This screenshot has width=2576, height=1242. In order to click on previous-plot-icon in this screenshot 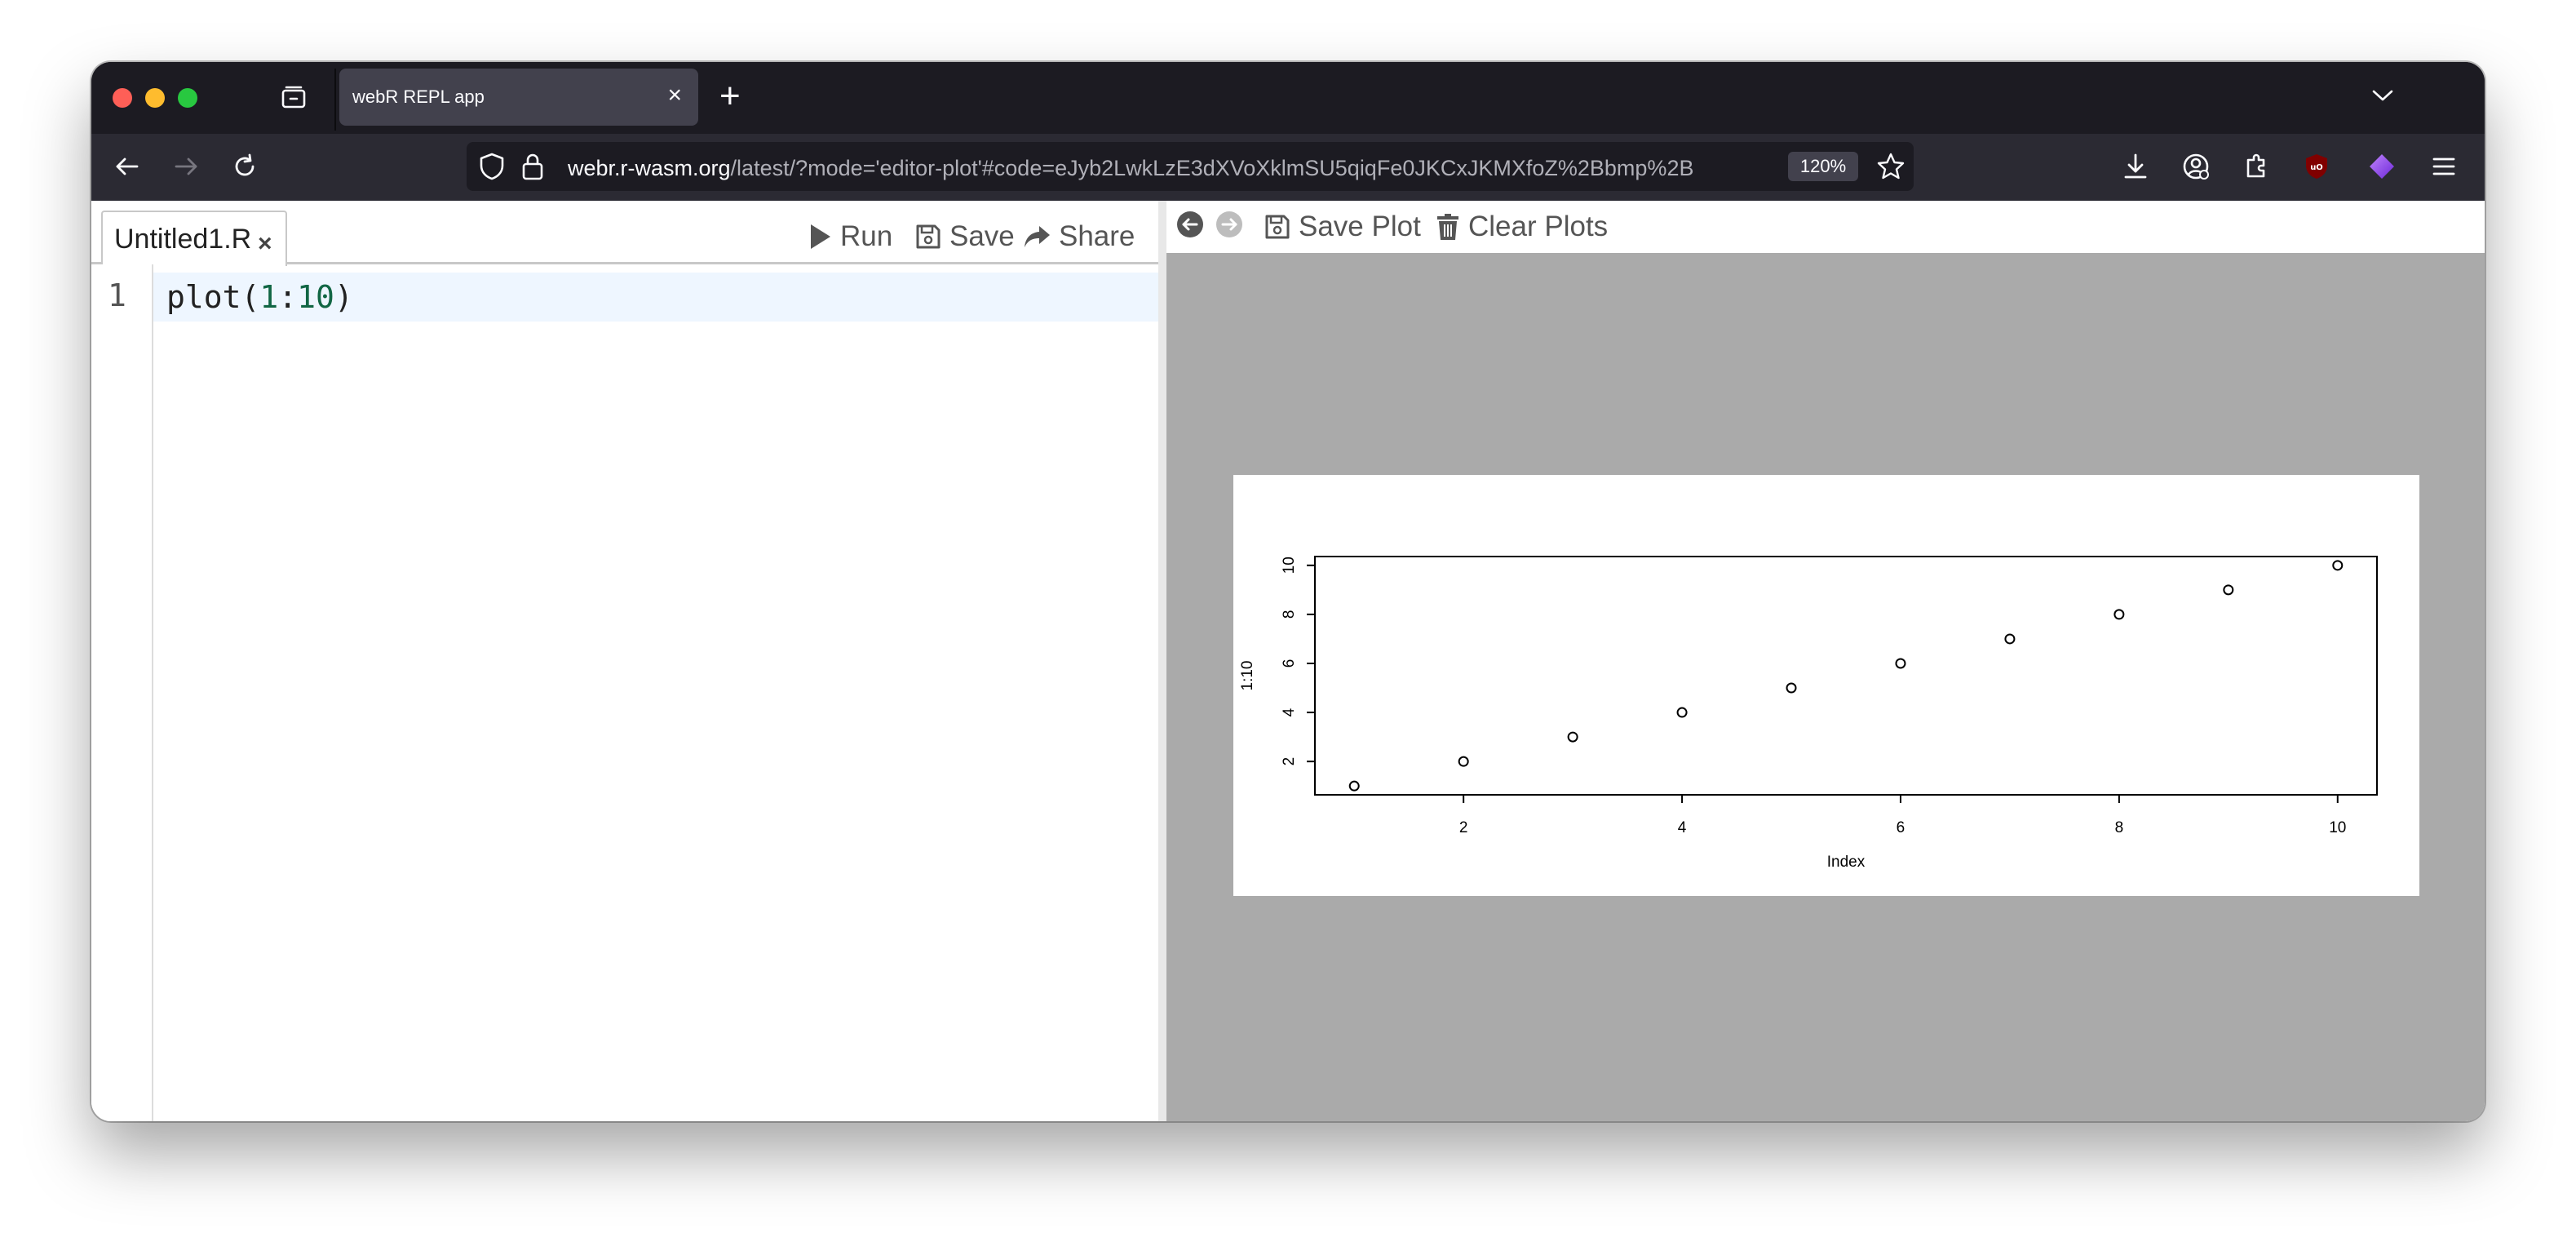, I will do `click(1190, 224)`.